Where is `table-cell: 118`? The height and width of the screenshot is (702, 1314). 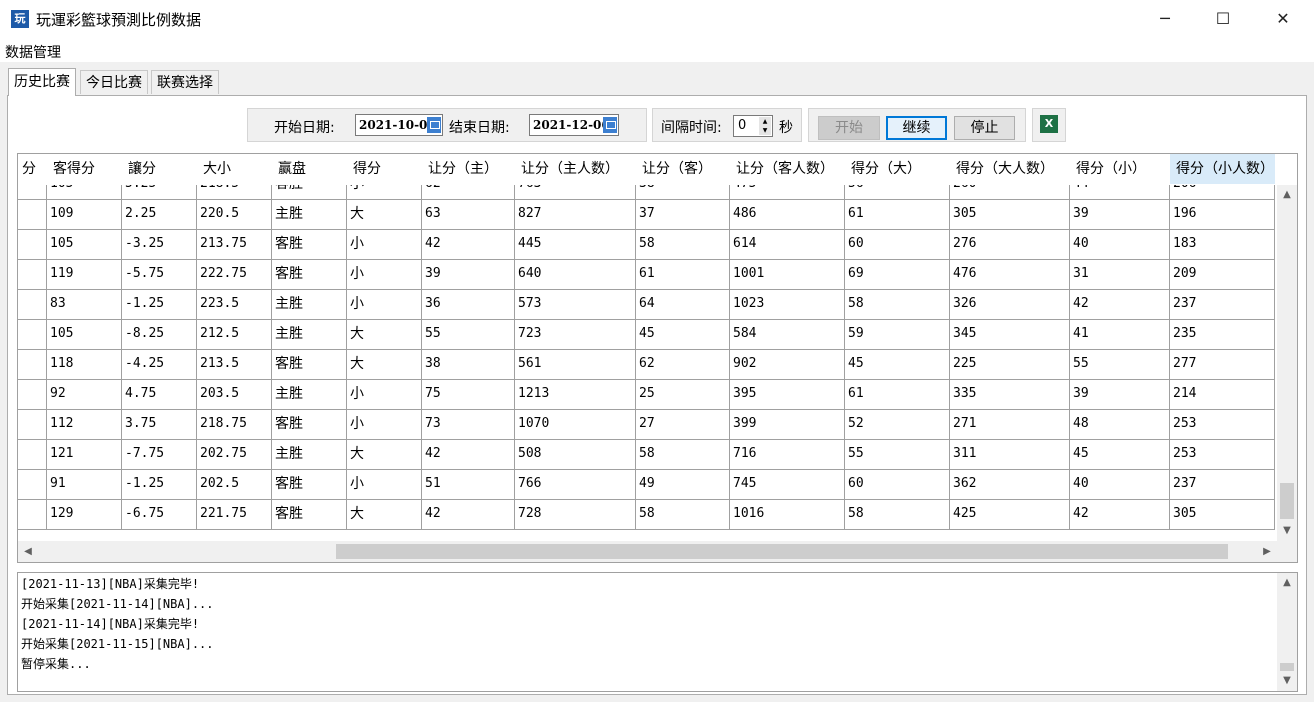
table-cell: 118 is located at coordinates (84, 365).